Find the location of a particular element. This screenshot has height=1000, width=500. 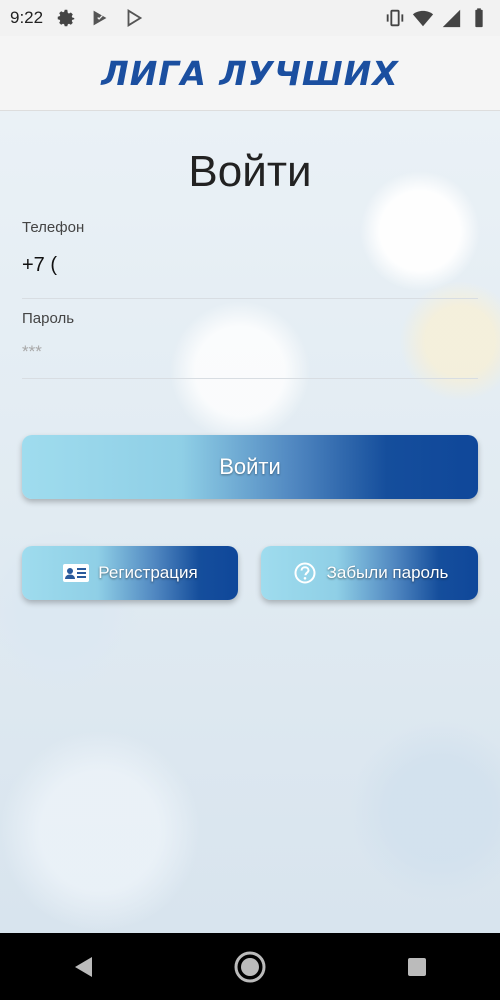

settings-icon is located at coordinates (66, 18).